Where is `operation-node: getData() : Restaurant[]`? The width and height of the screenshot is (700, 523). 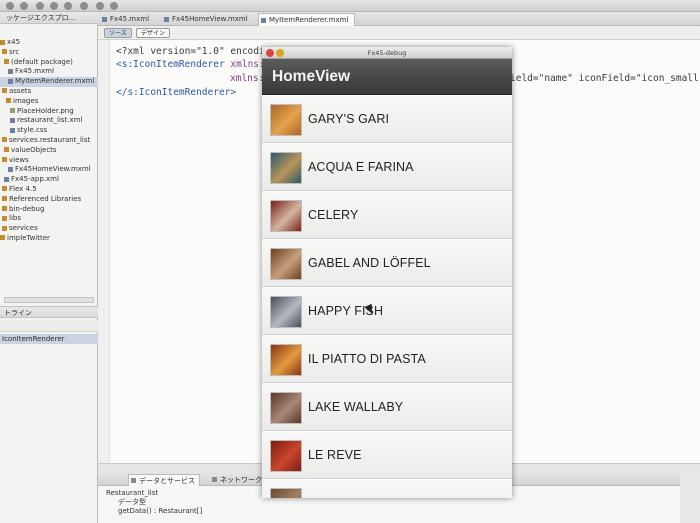 operation-node: getData() : Restaurant[] is located at coordinates (160, 511).